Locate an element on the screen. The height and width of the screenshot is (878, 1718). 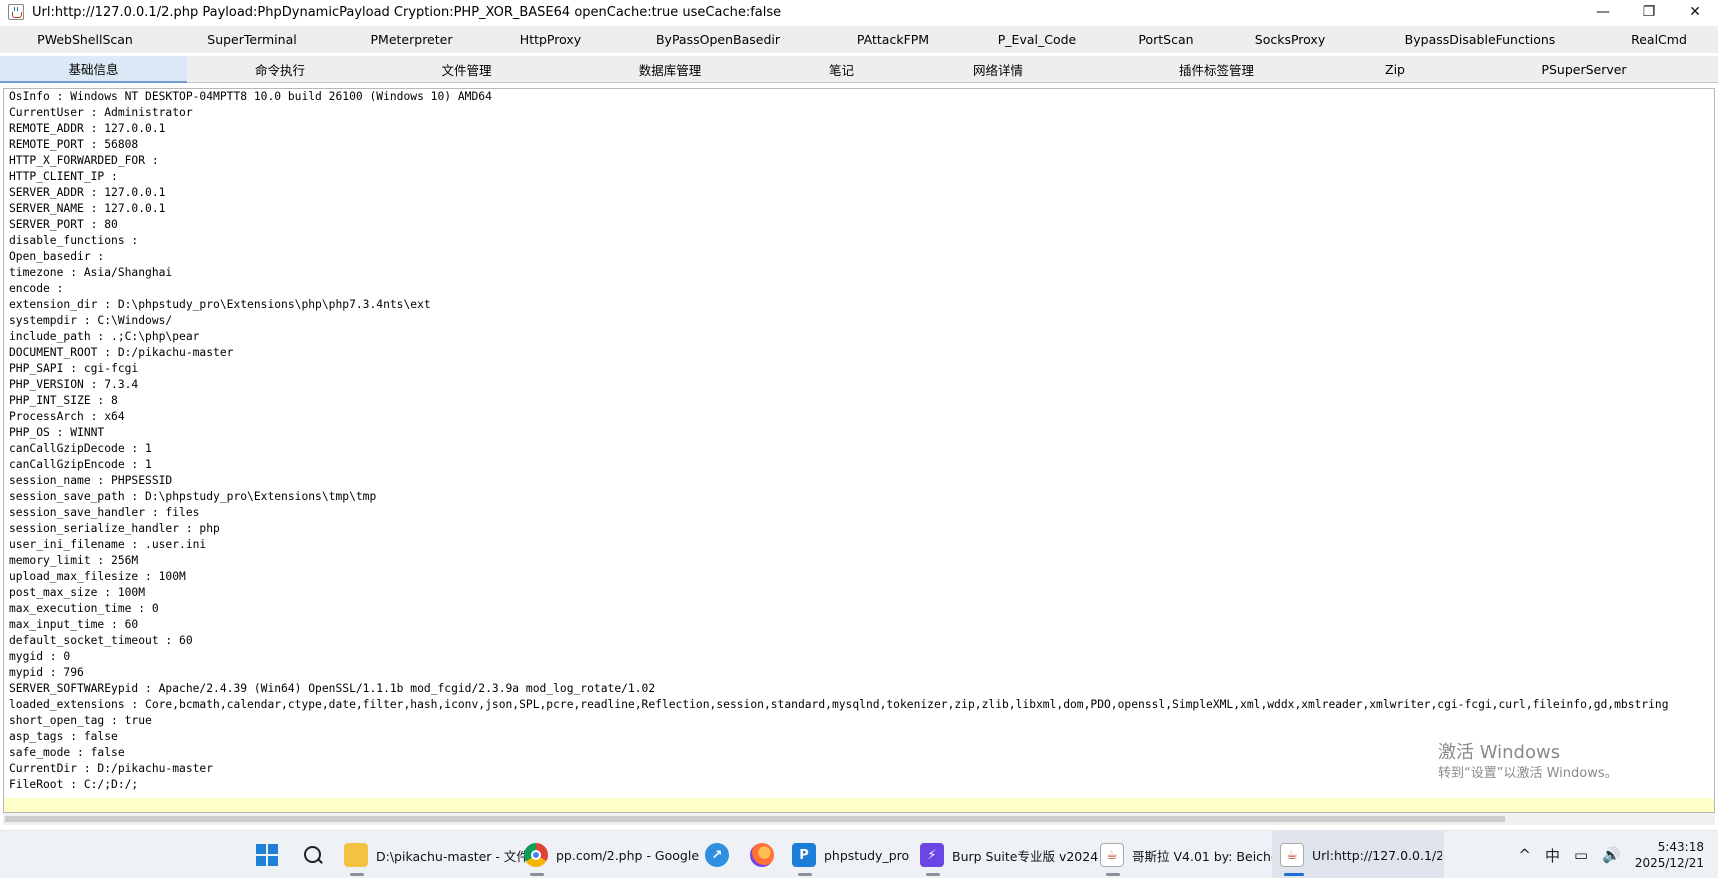
tab-plugin-tag-manager: 插件标签管理 is located at coordinates (1216, 69).